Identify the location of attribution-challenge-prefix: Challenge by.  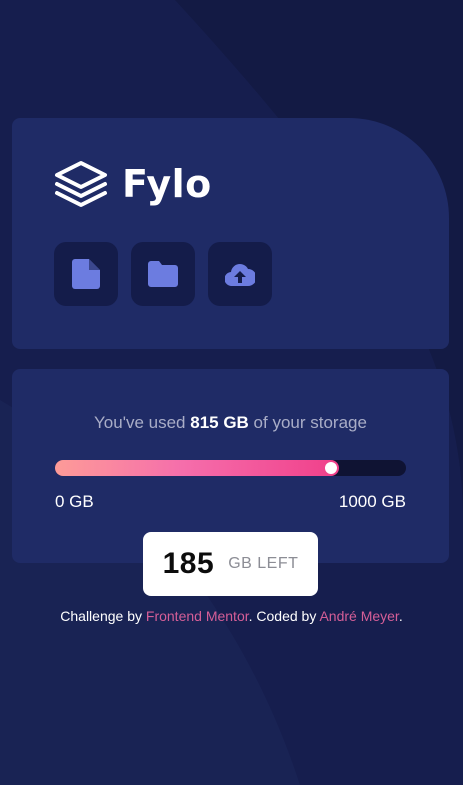
(103, 616).